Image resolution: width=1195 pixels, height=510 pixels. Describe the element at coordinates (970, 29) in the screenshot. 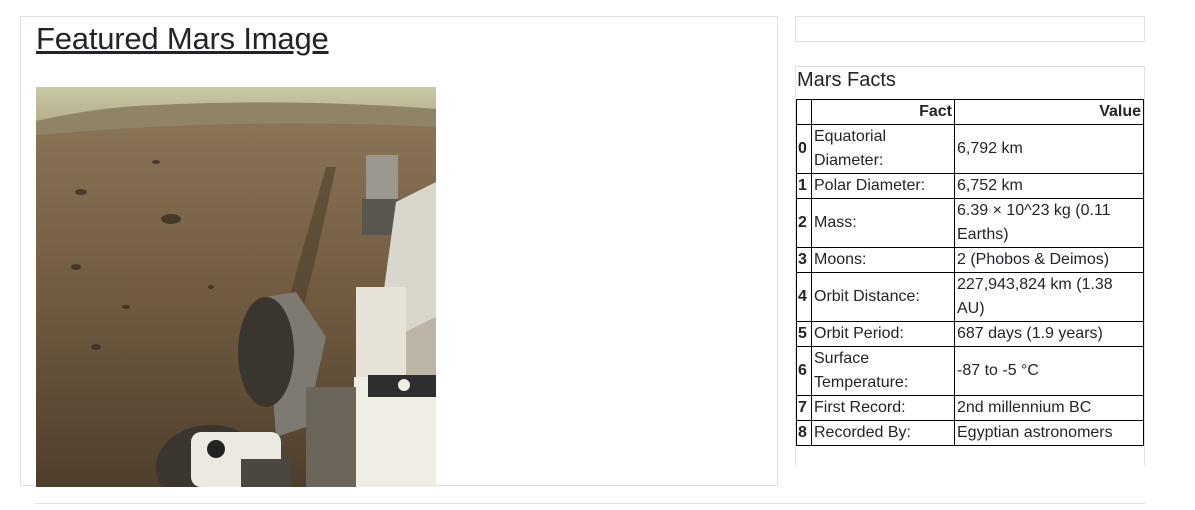

I see `right-top-panel` at that location.